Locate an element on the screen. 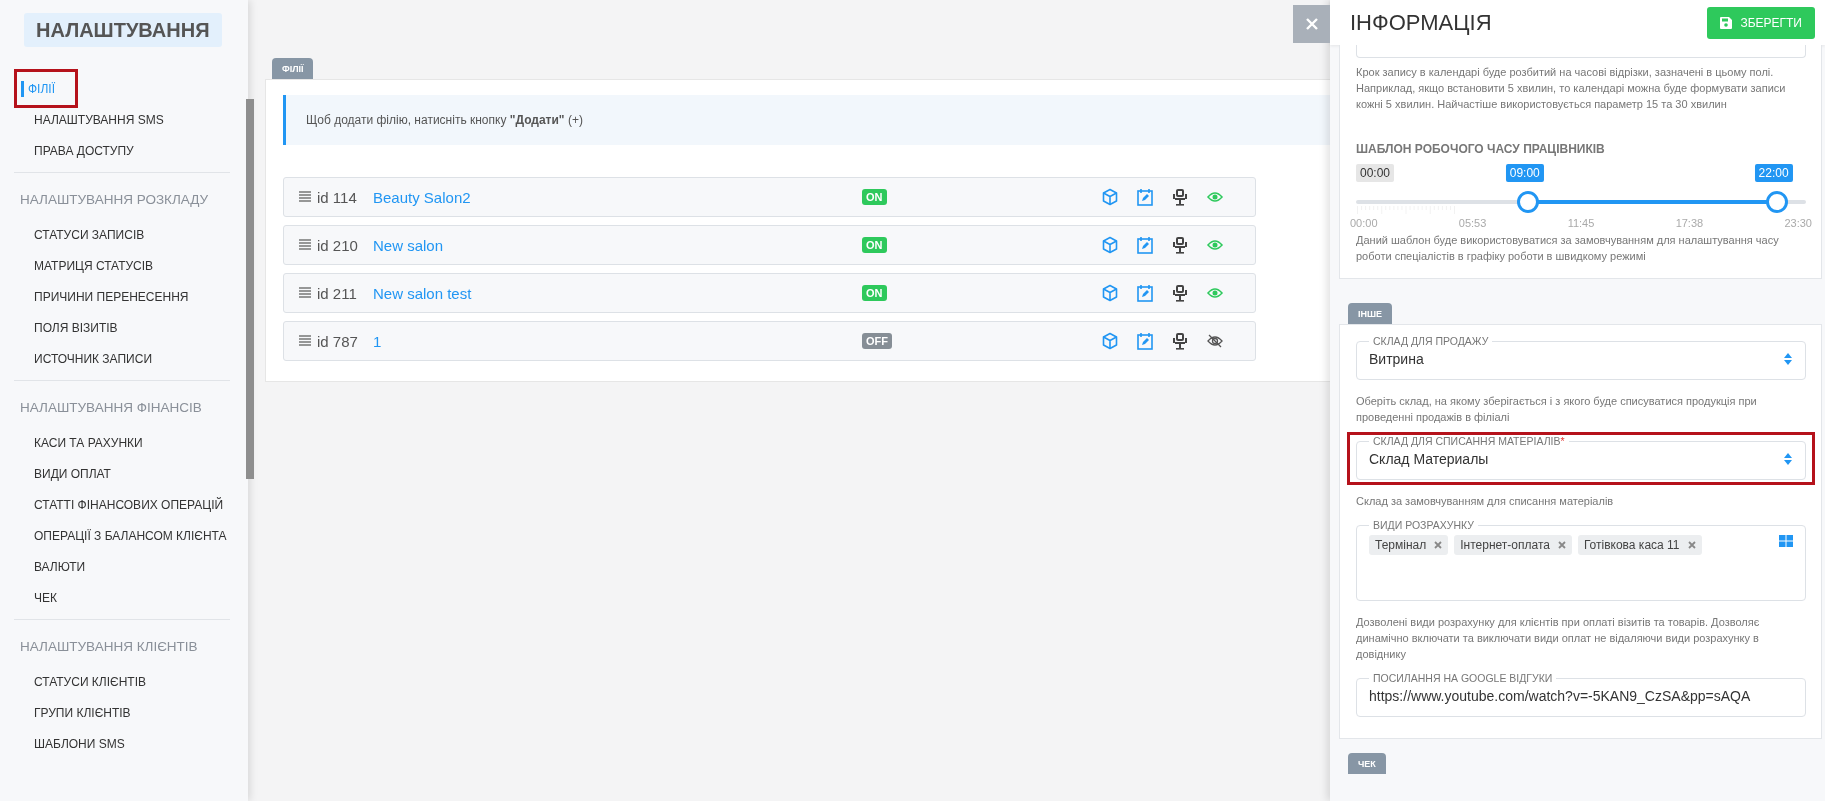 The image size is (1825, 801). scale-label: 23:30 is located at coordinates (1798, 223).